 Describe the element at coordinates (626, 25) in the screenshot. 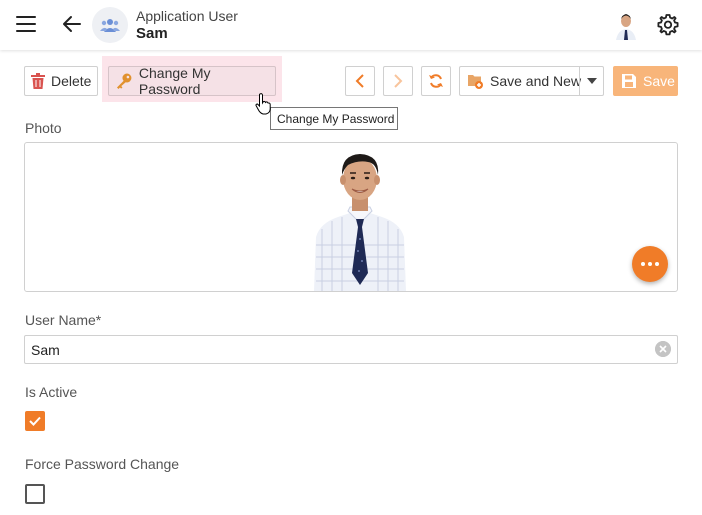

I see `user-avatar` at that location.